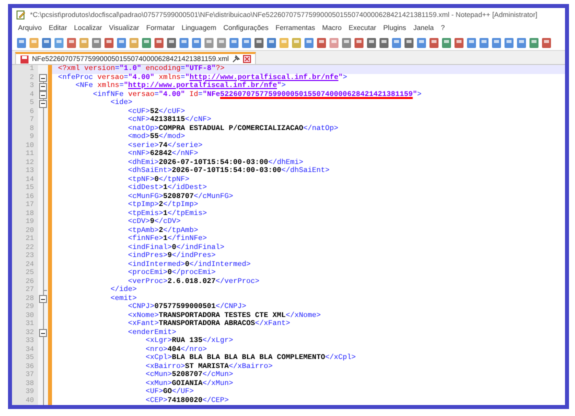  I want to click on close-icon, so click(246, 59).